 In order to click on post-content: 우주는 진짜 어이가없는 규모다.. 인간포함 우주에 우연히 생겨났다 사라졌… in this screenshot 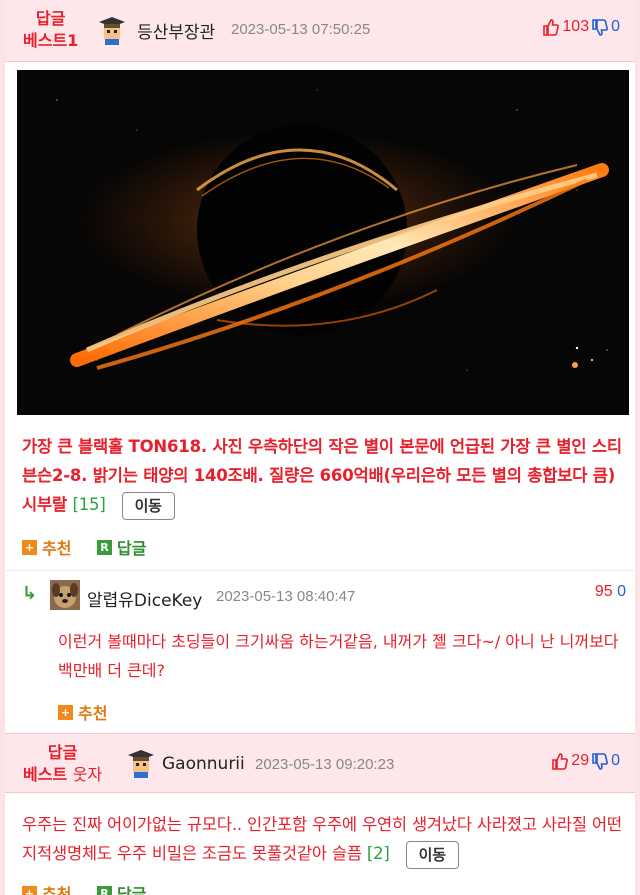, I will do `click(322, 839)`.